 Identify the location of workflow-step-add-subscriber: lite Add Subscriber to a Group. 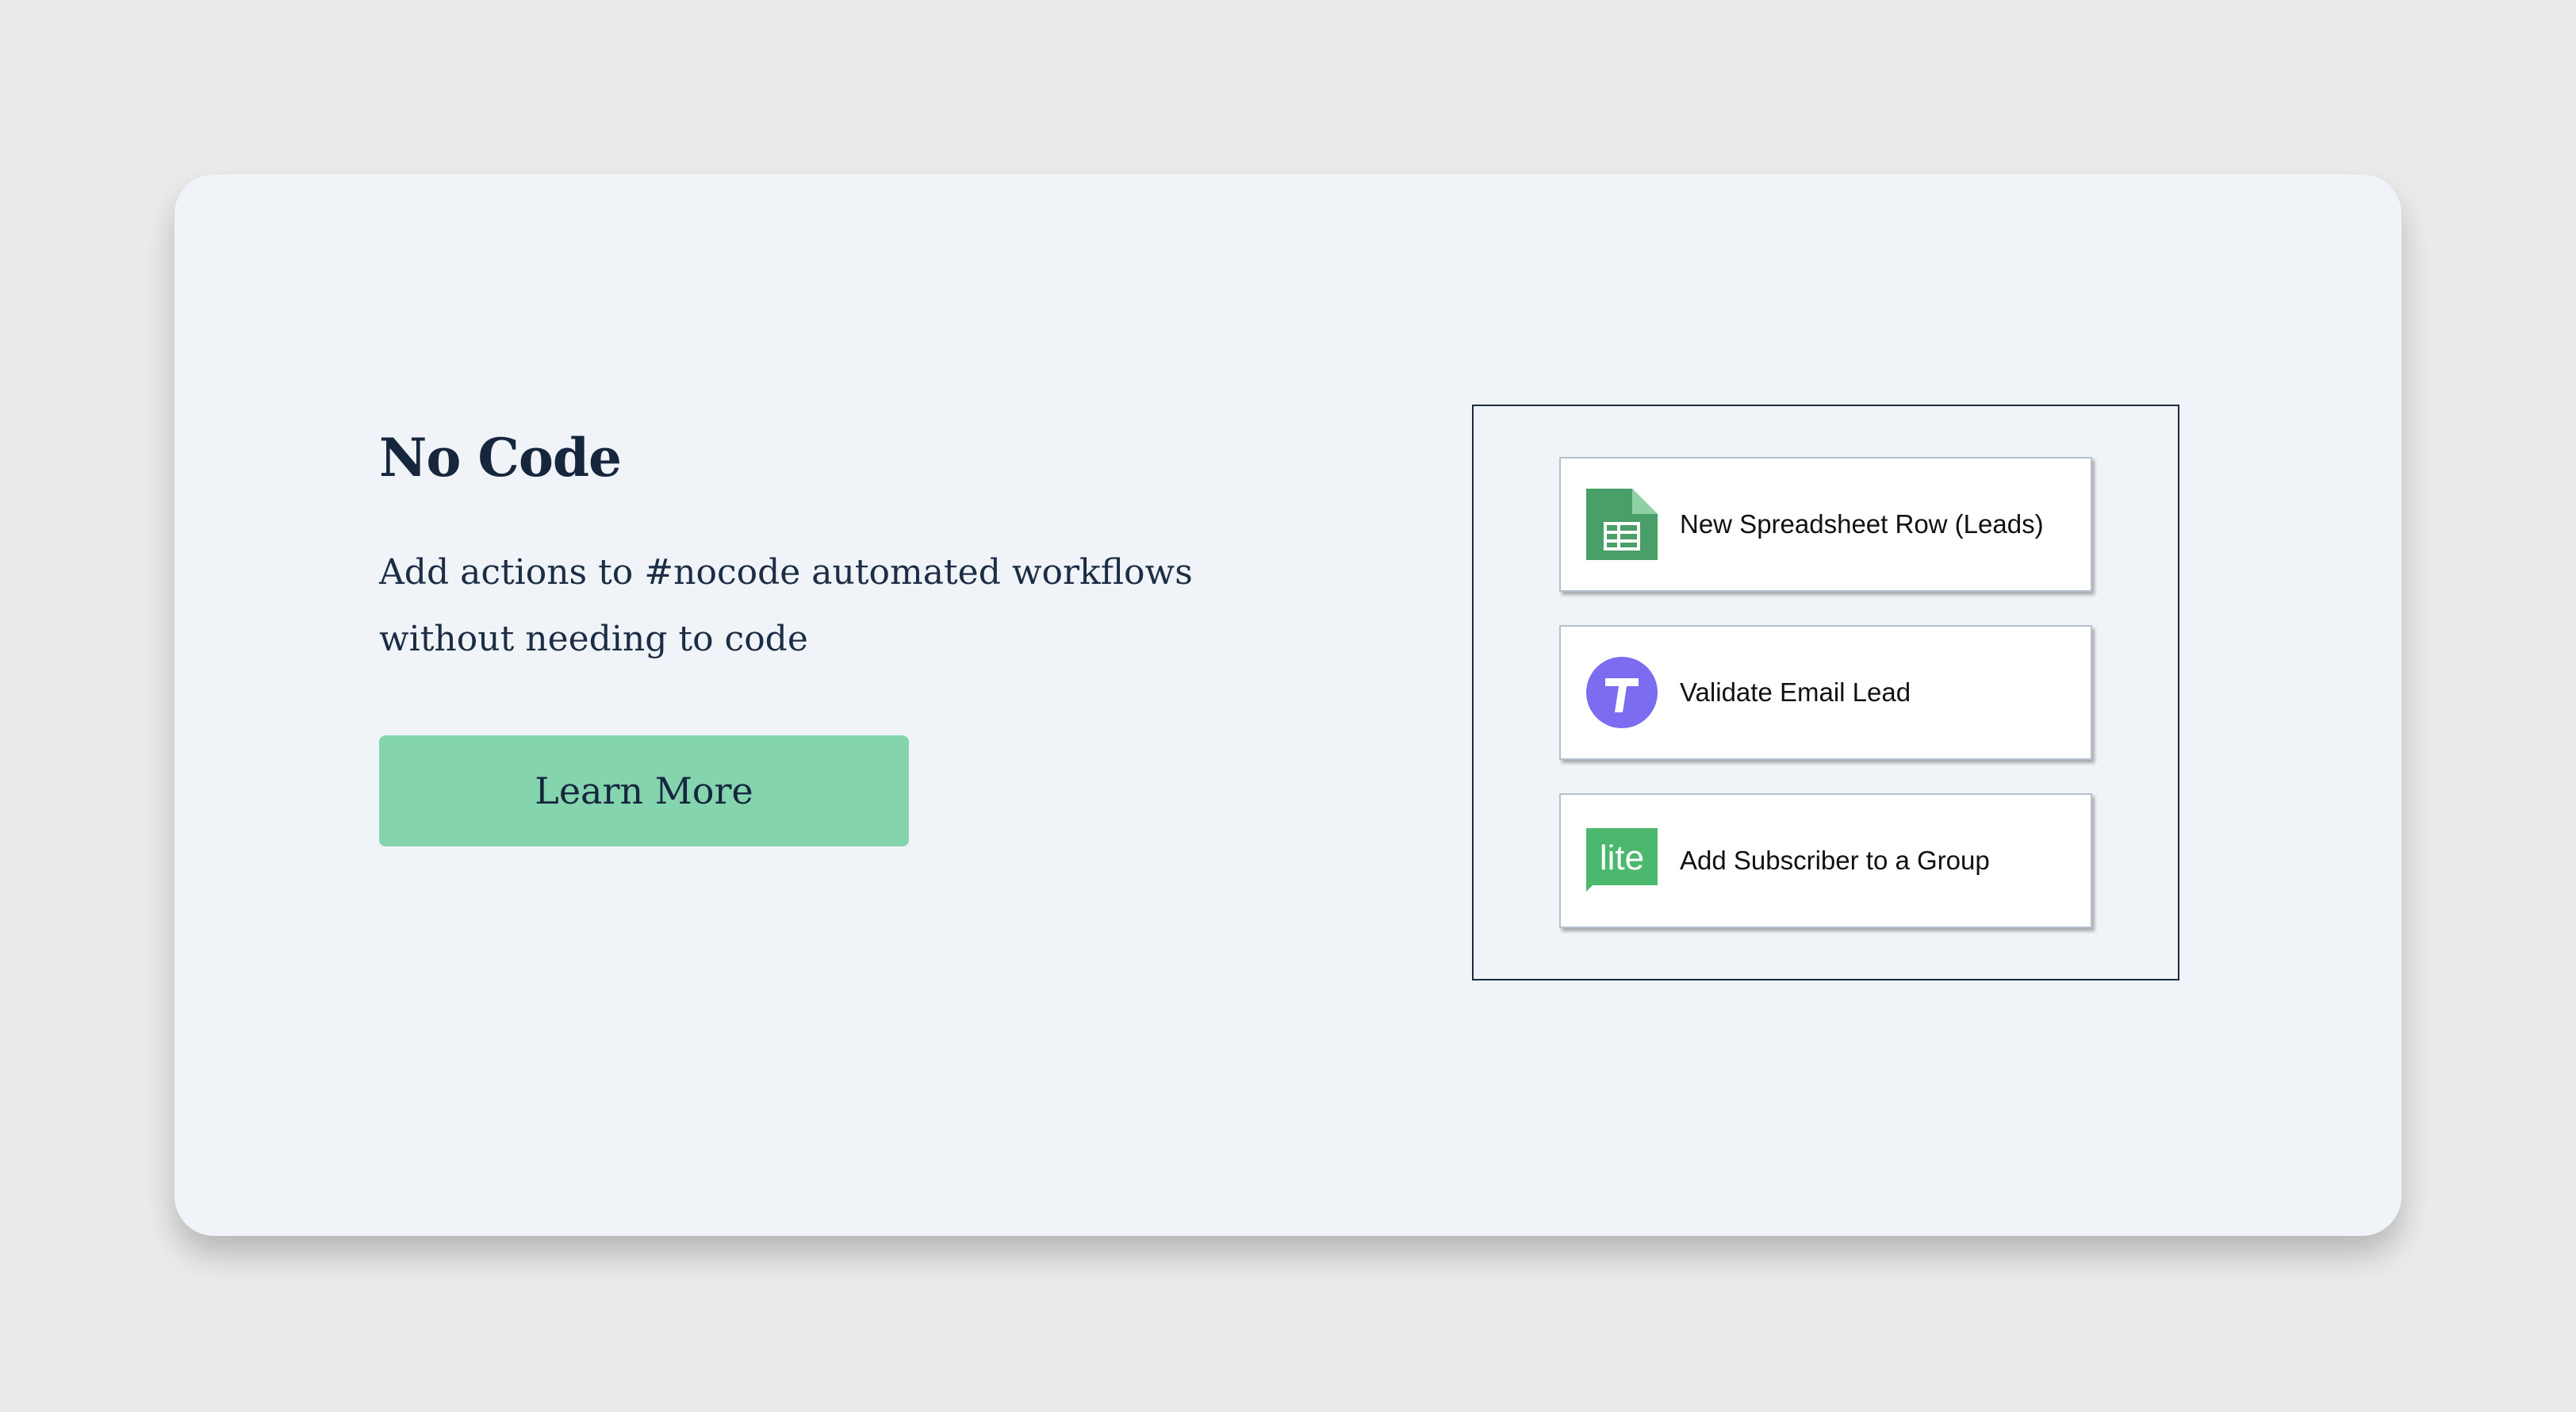
(1826, 860).